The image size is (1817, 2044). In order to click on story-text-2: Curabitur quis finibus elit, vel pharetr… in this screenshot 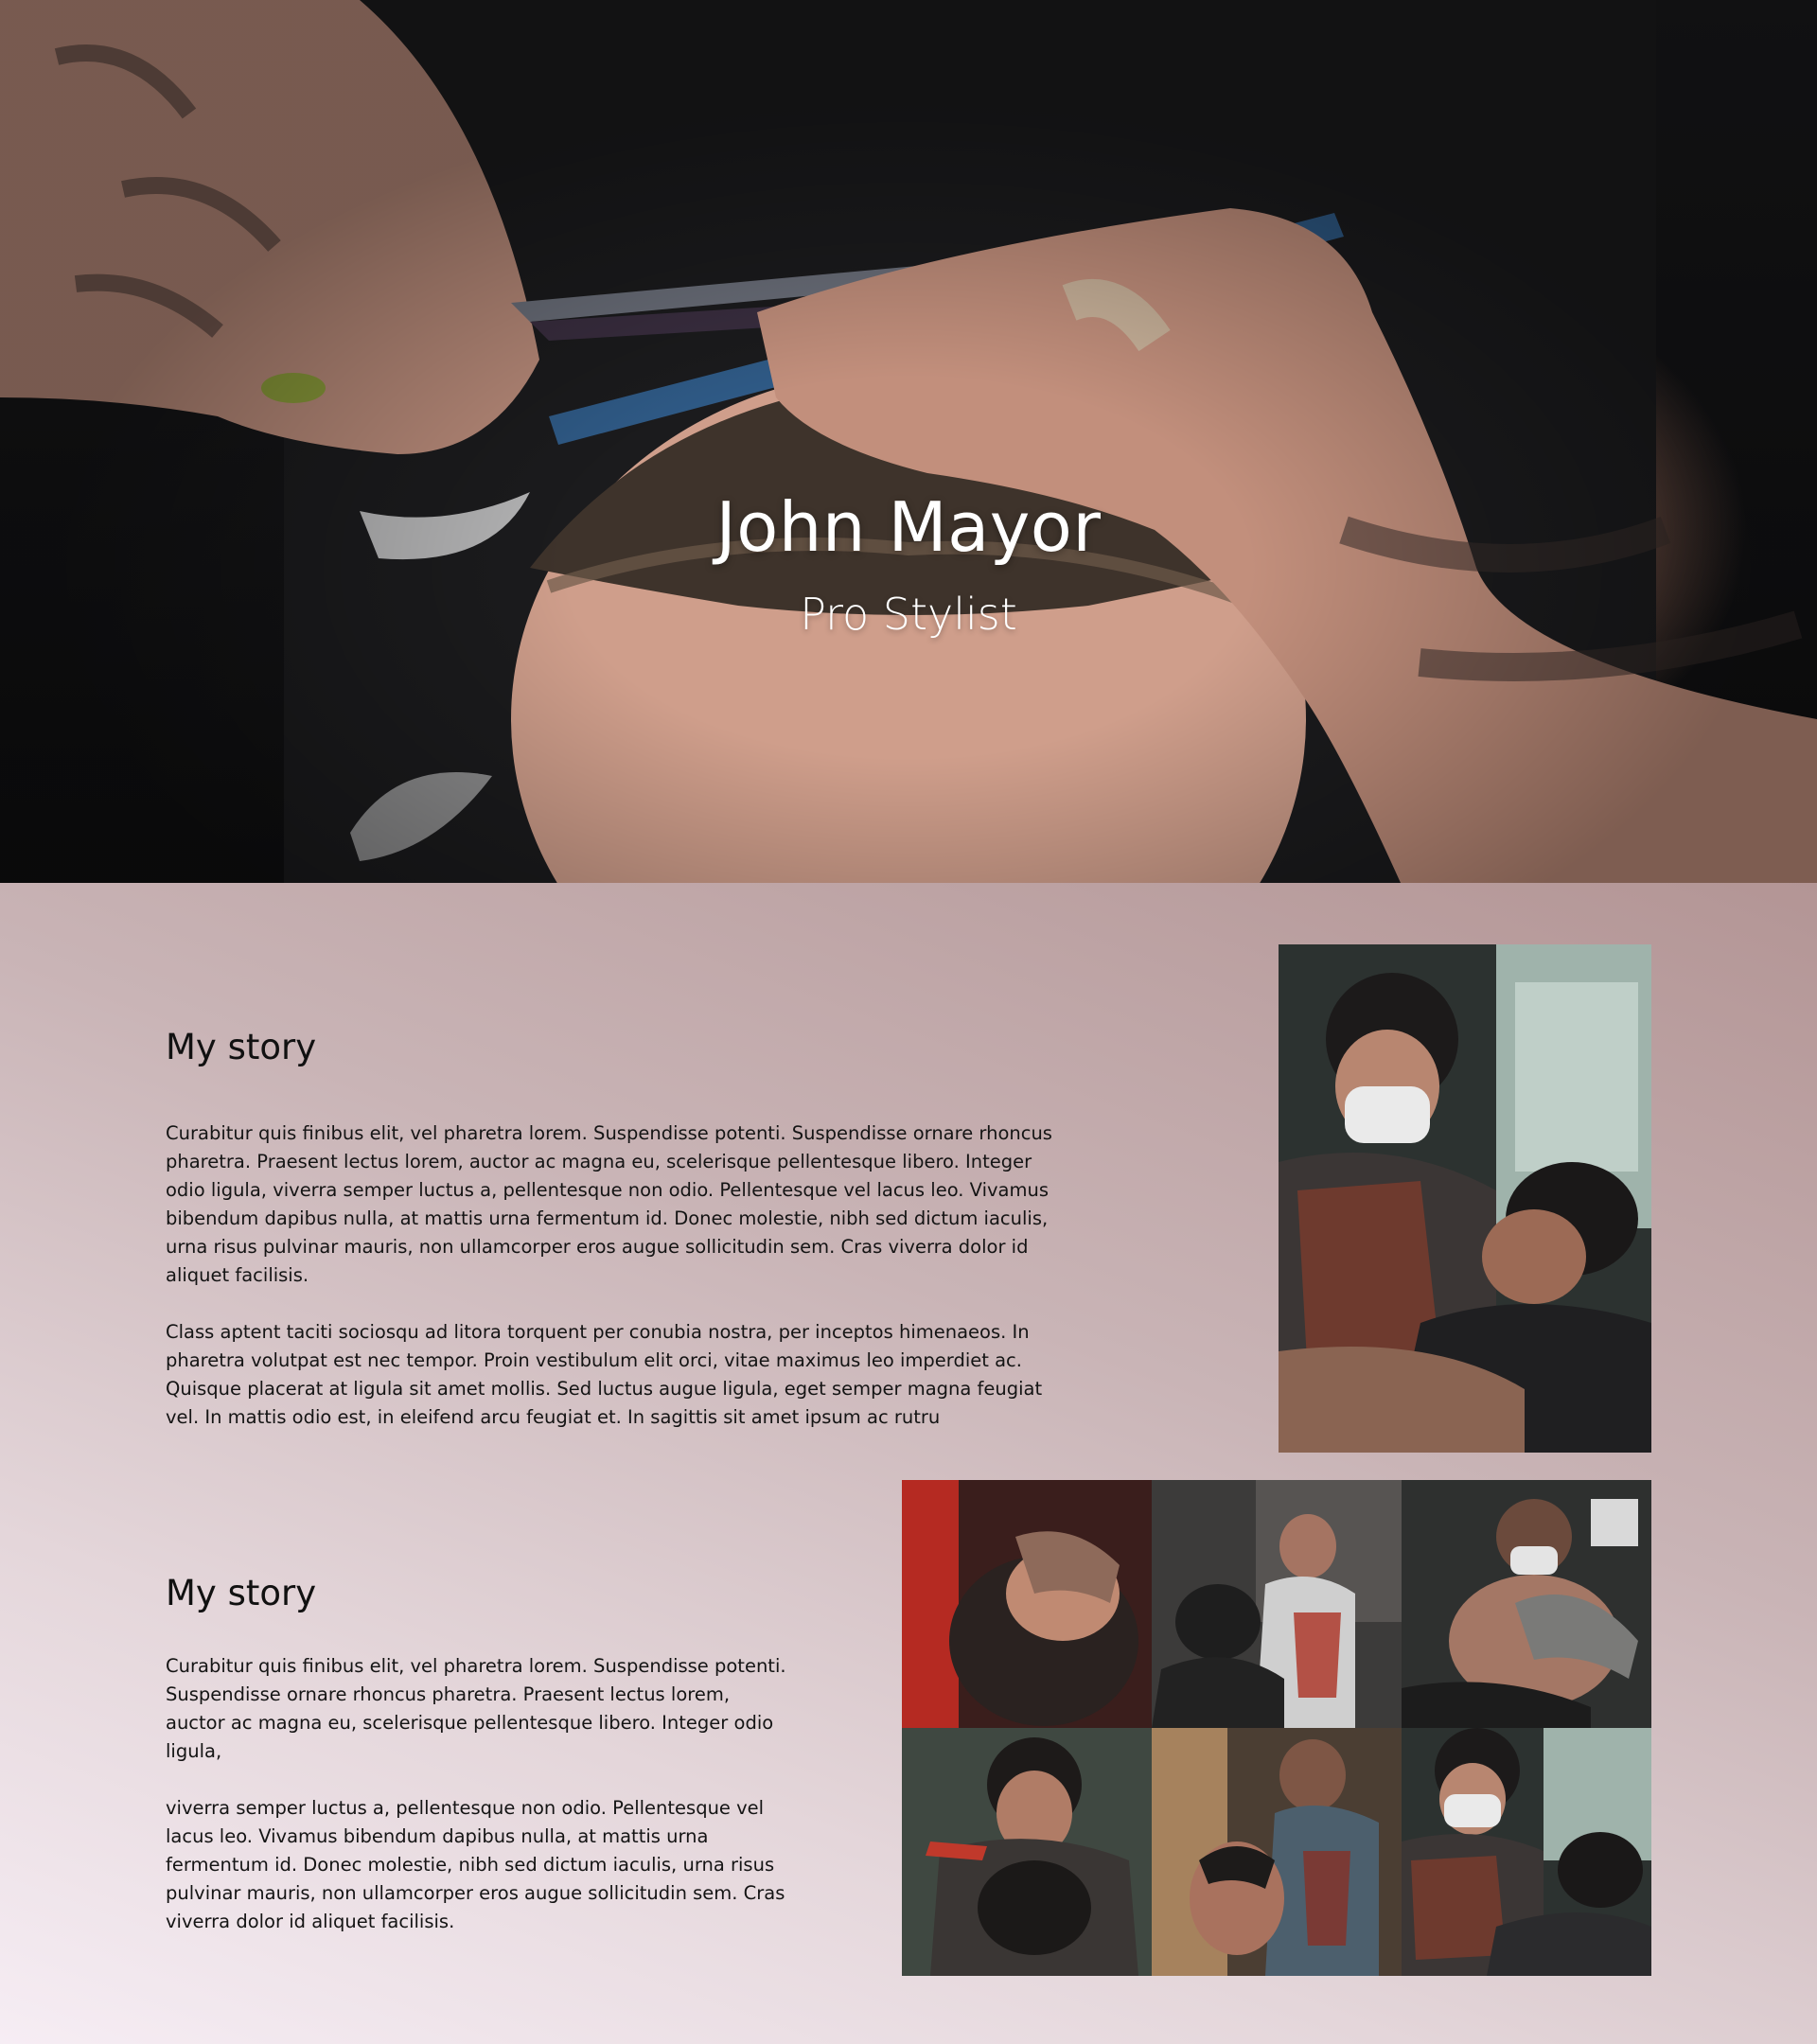, I will do `click(478, 1808)`.